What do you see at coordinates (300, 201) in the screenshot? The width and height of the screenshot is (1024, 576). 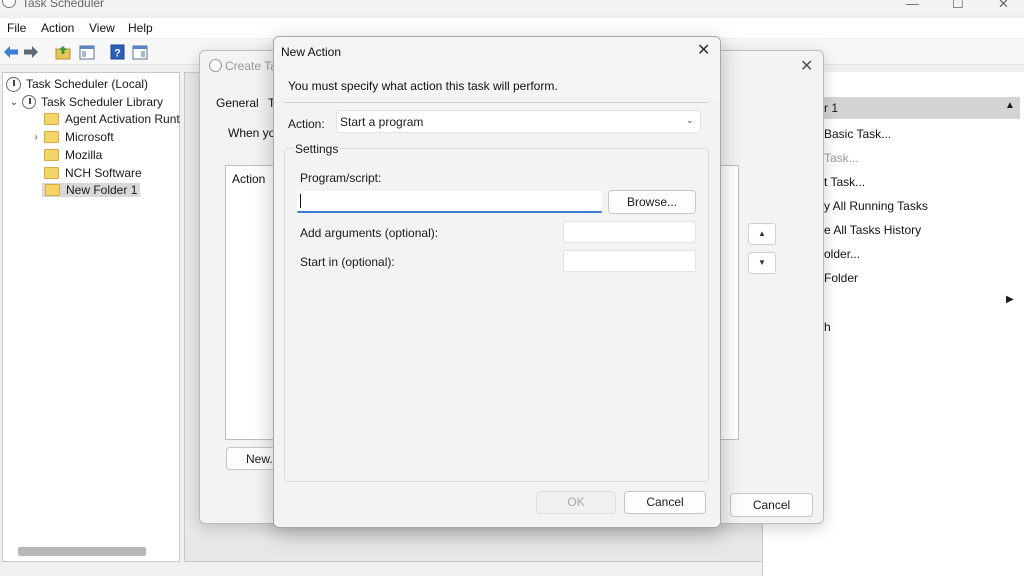 I see `text-caret` at bounding box center [300, 201].